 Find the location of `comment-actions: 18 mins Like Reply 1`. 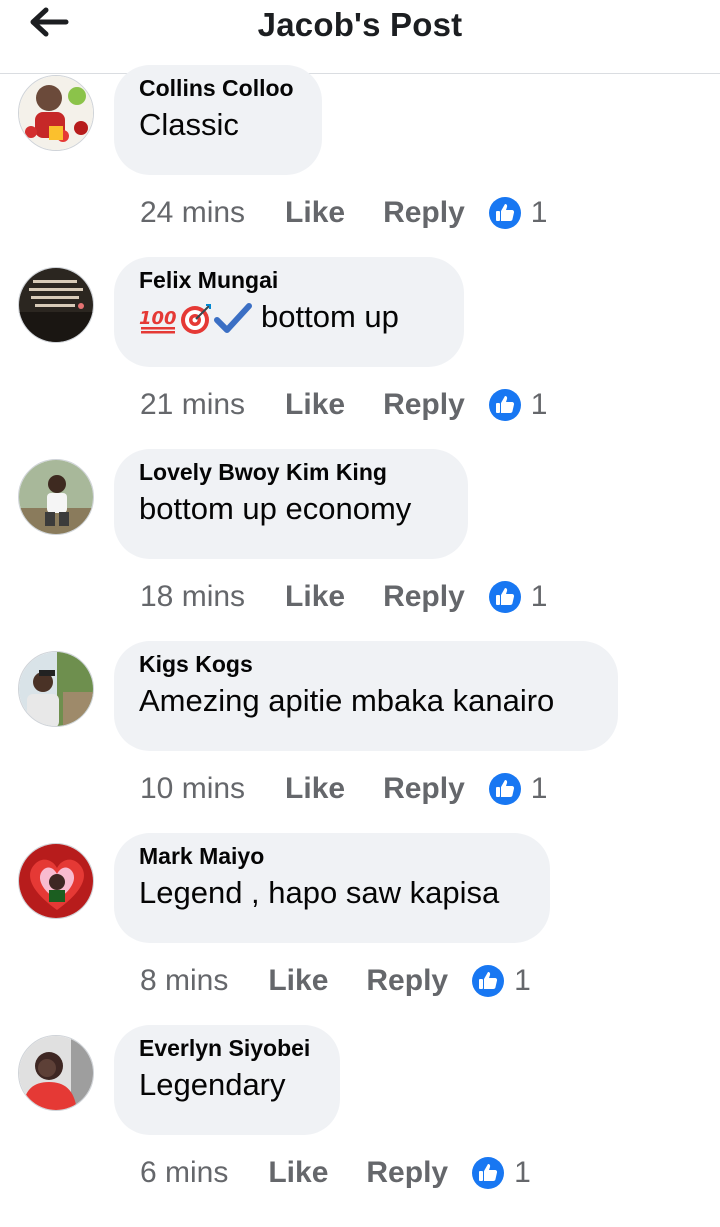

comment-actions: 18 mins Like Reply 1 is located at coordinates (343, 597).